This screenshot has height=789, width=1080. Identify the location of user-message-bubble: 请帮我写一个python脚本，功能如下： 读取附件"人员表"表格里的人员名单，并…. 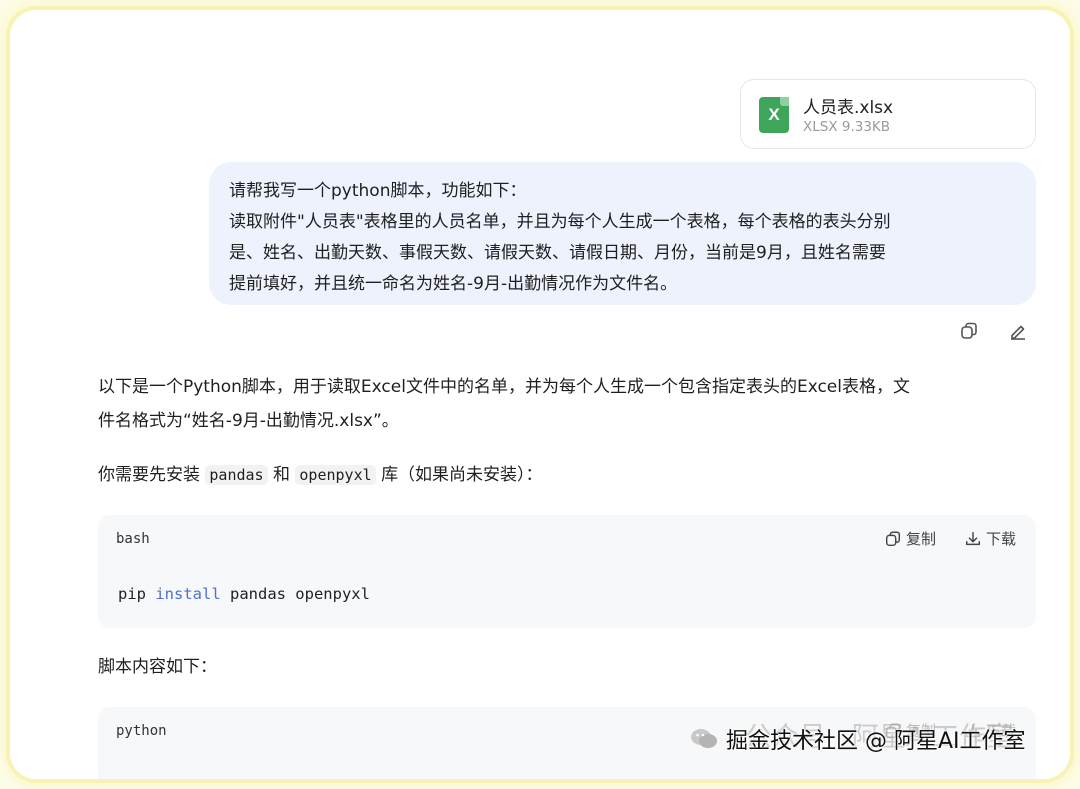
(622, 233).